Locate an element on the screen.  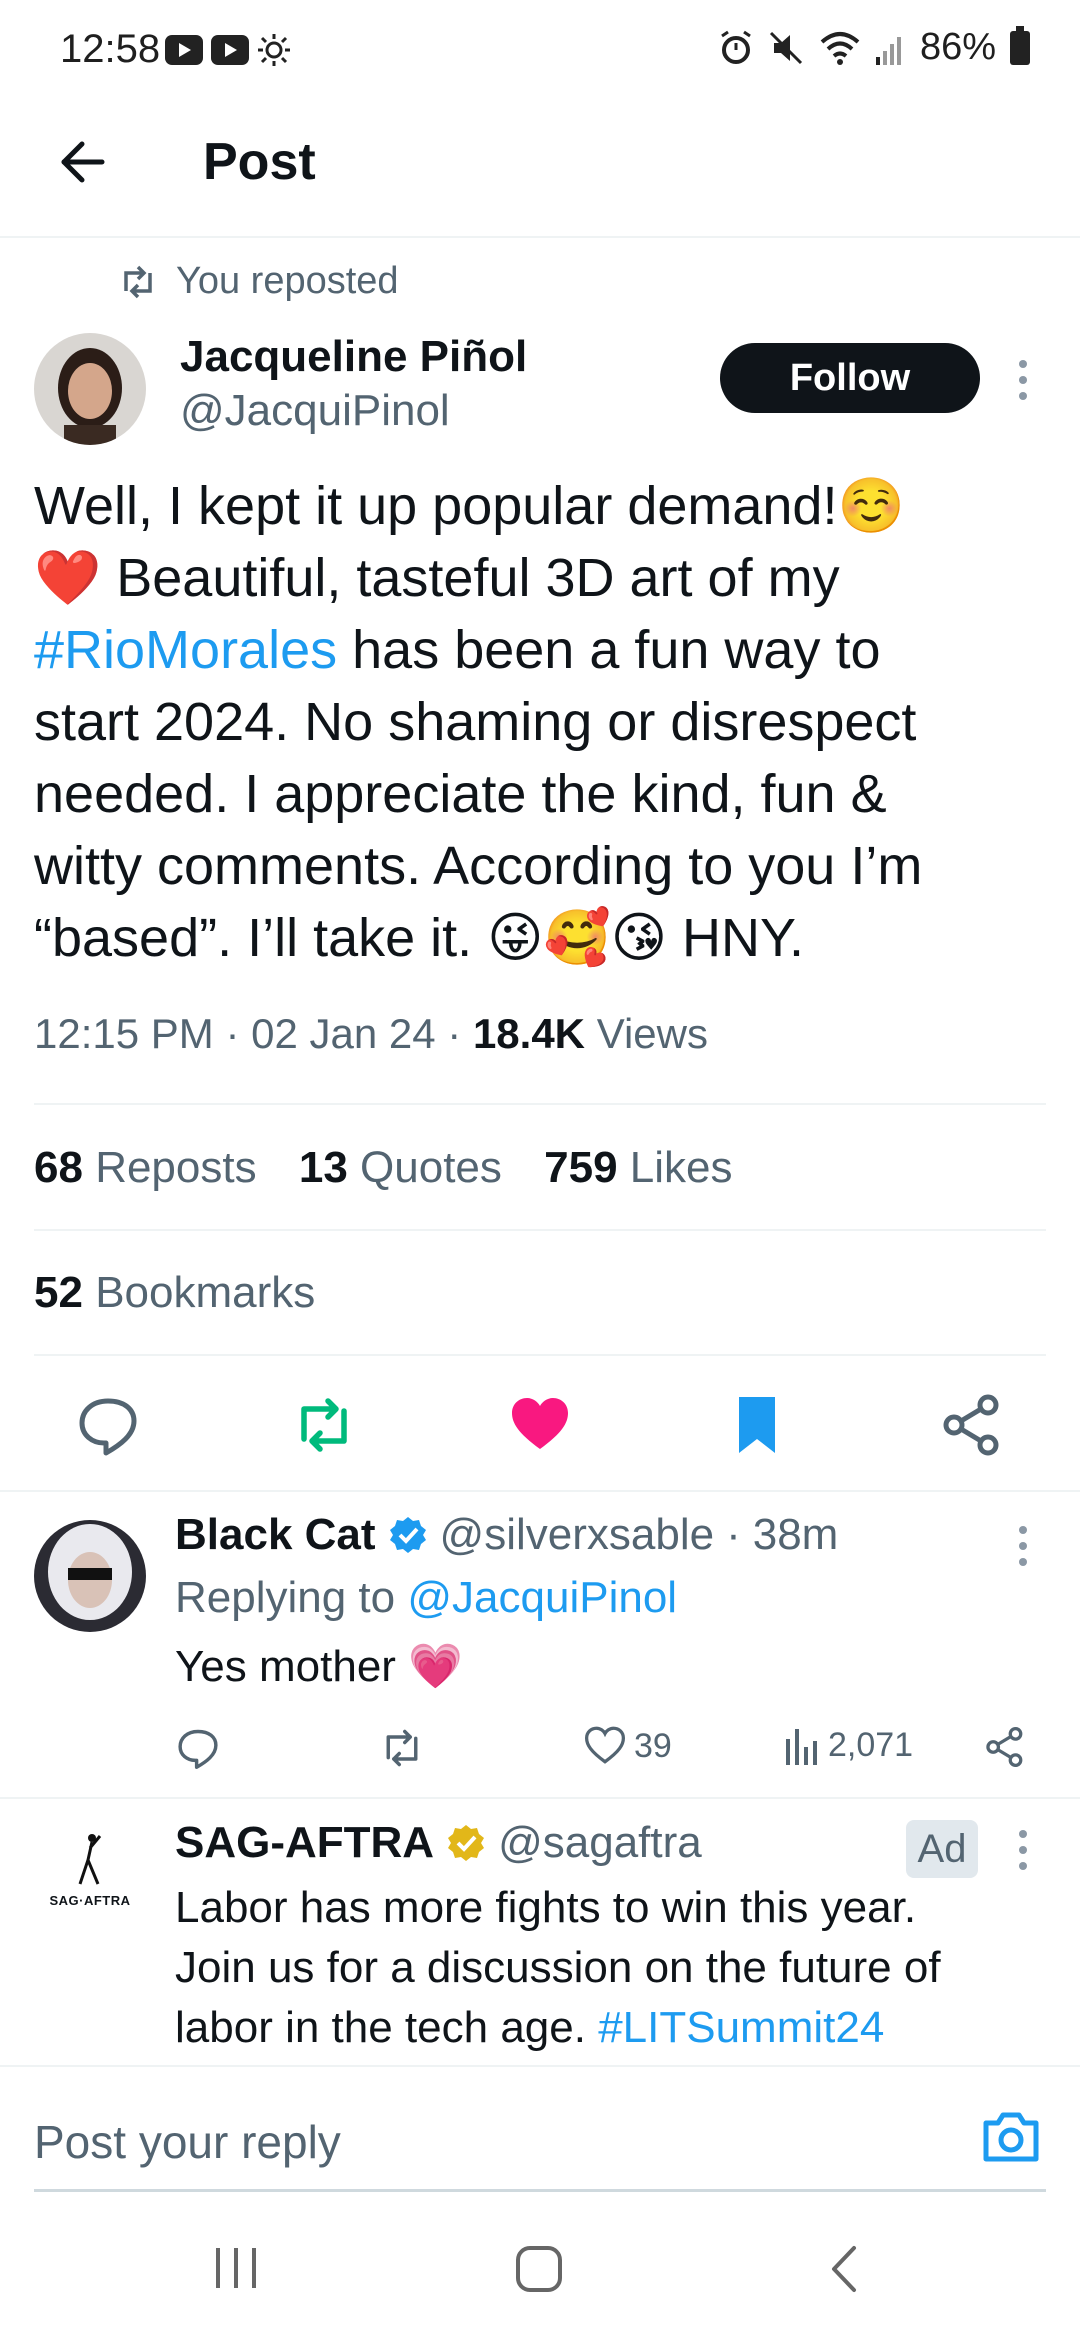
status-time: 12:58 is located at coordinates (110, 49).